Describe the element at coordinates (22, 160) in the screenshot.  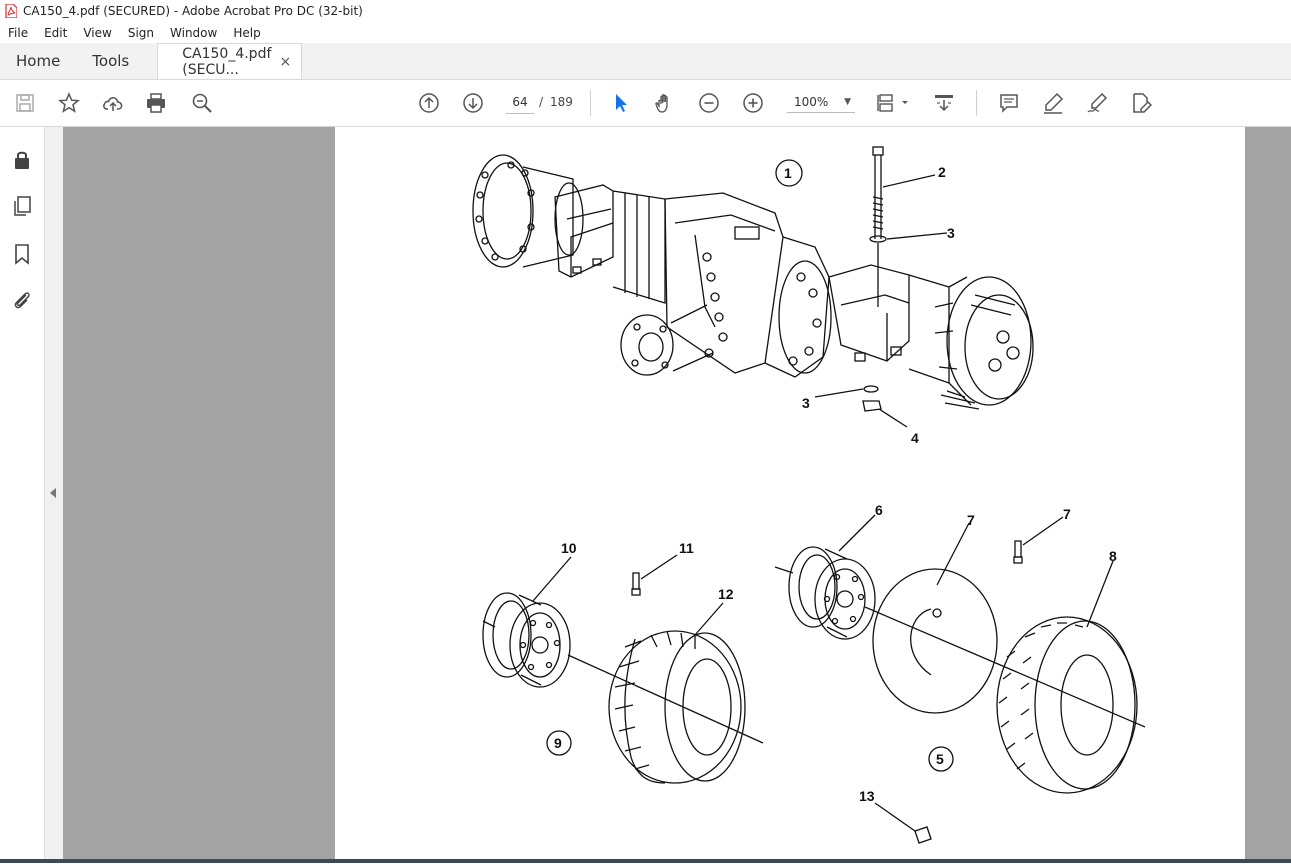
I see `lock-icon` at that location.